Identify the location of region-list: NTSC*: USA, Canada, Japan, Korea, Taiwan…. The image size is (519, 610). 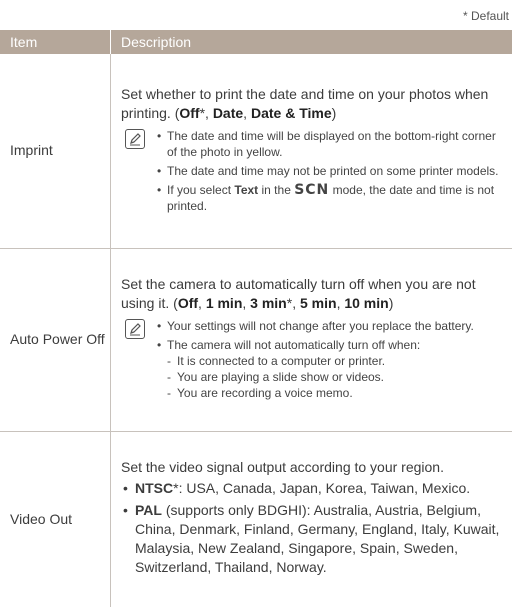
(313, 528).